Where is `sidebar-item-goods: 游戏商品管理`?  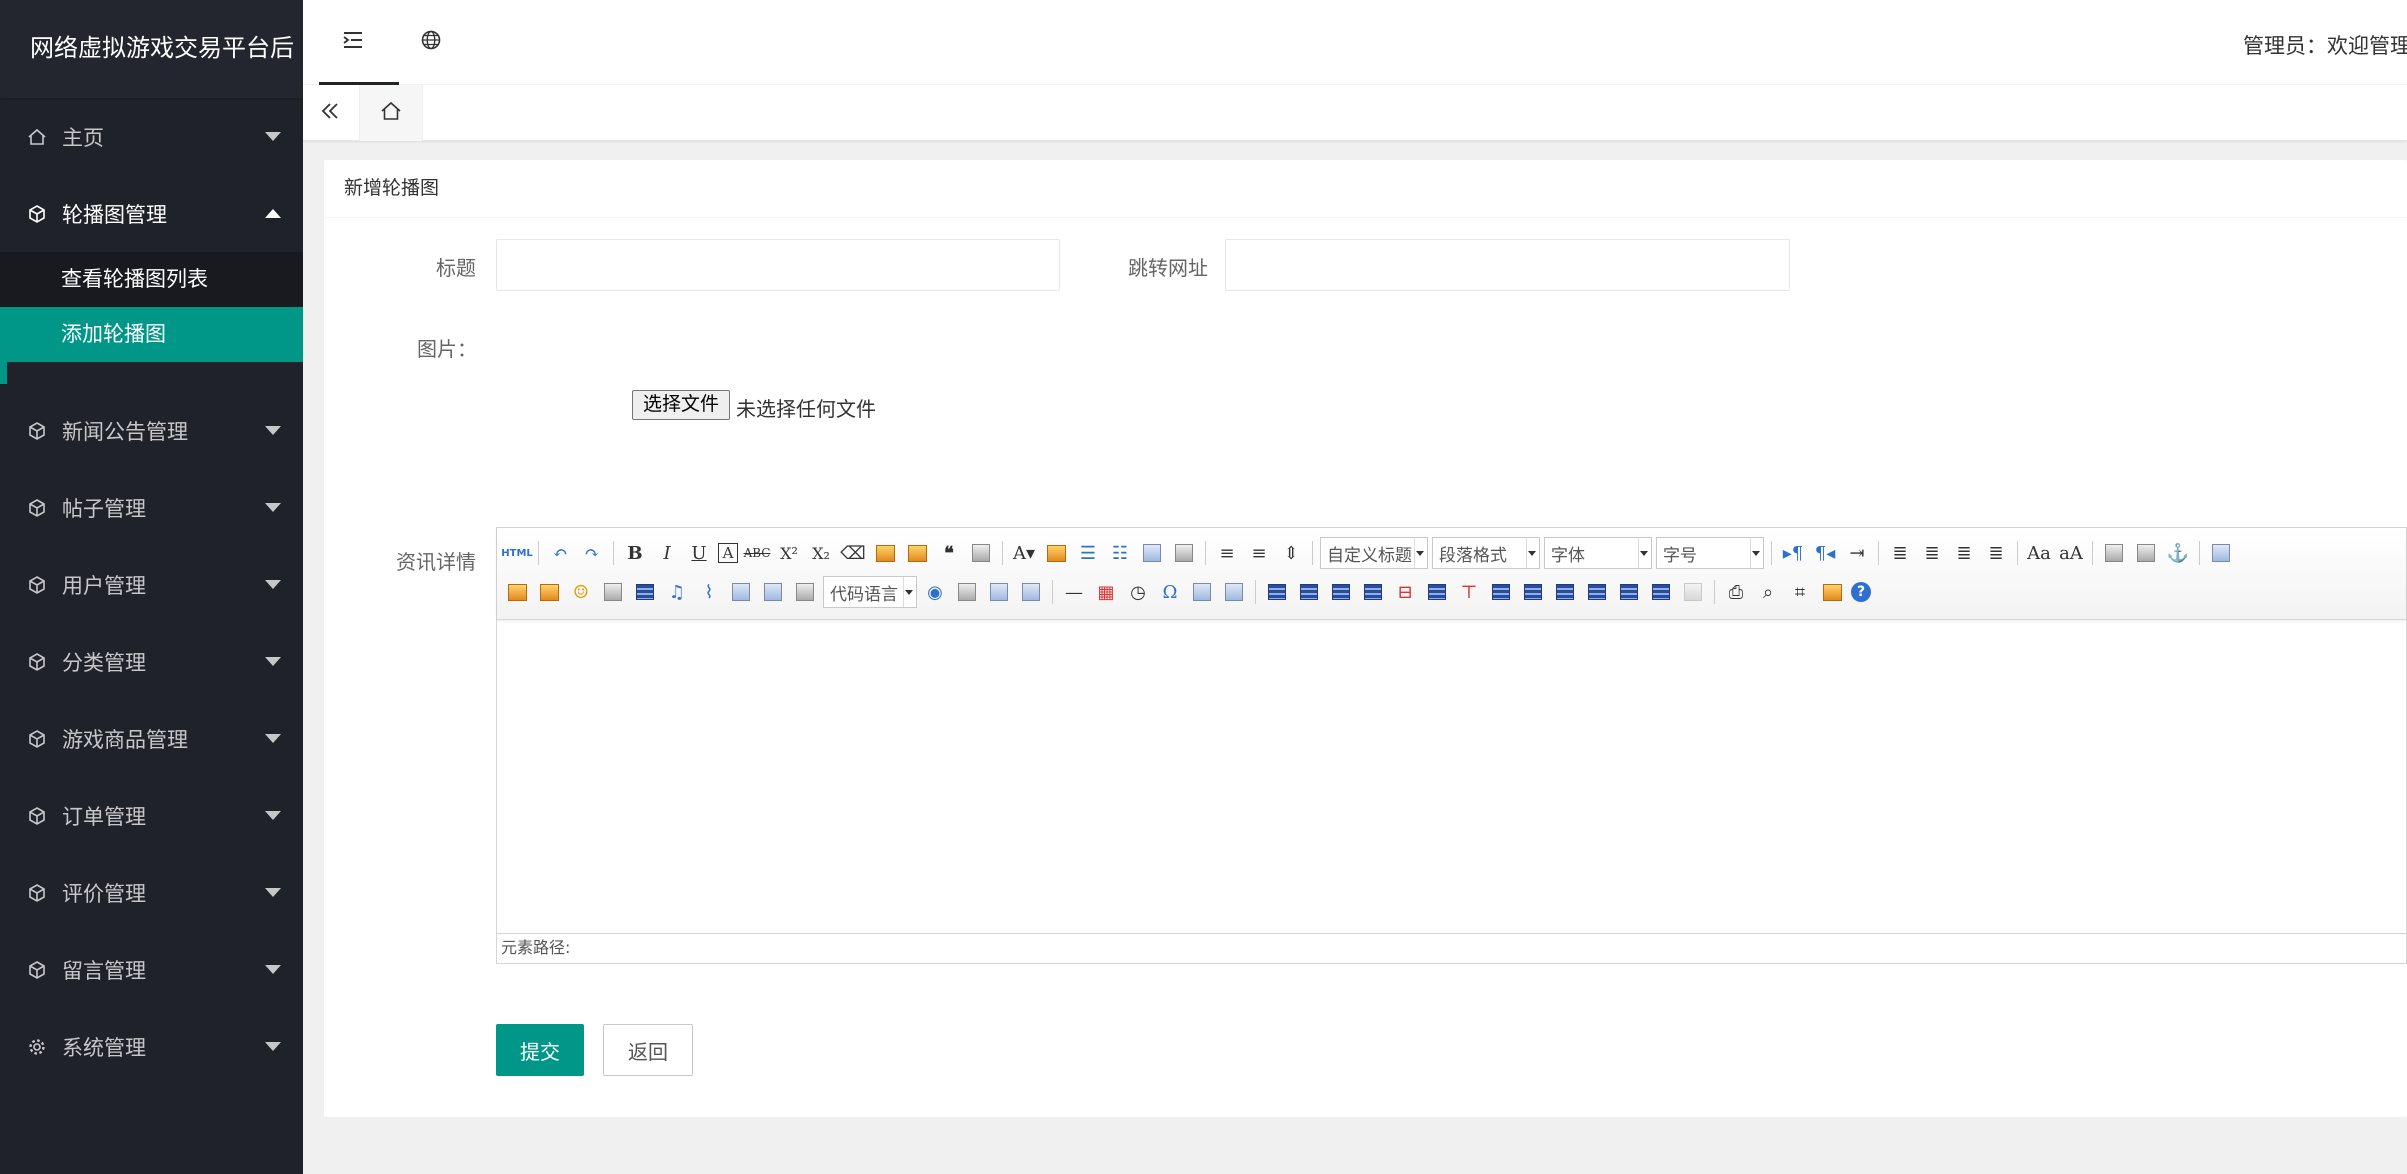 sidebar-item-goods: 游戏商品管理 is located at coordinates (151, 738).